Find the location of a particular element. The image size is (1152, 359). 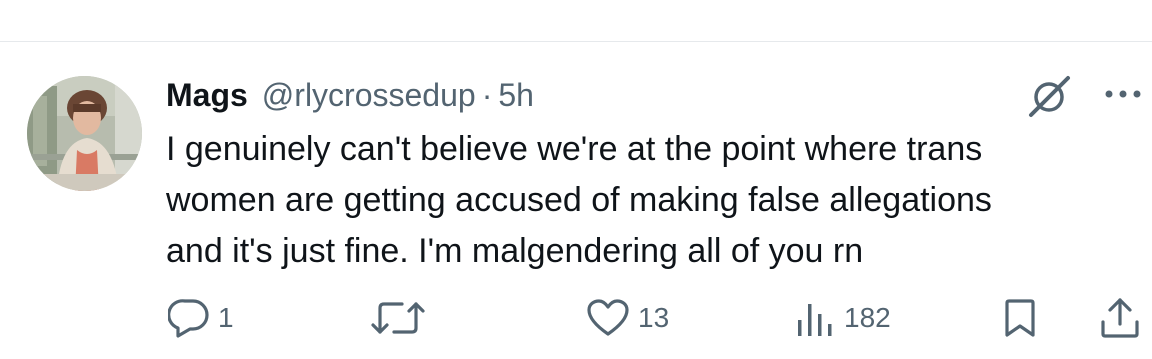

more-options-icon is located at coordinates (1123, 94).